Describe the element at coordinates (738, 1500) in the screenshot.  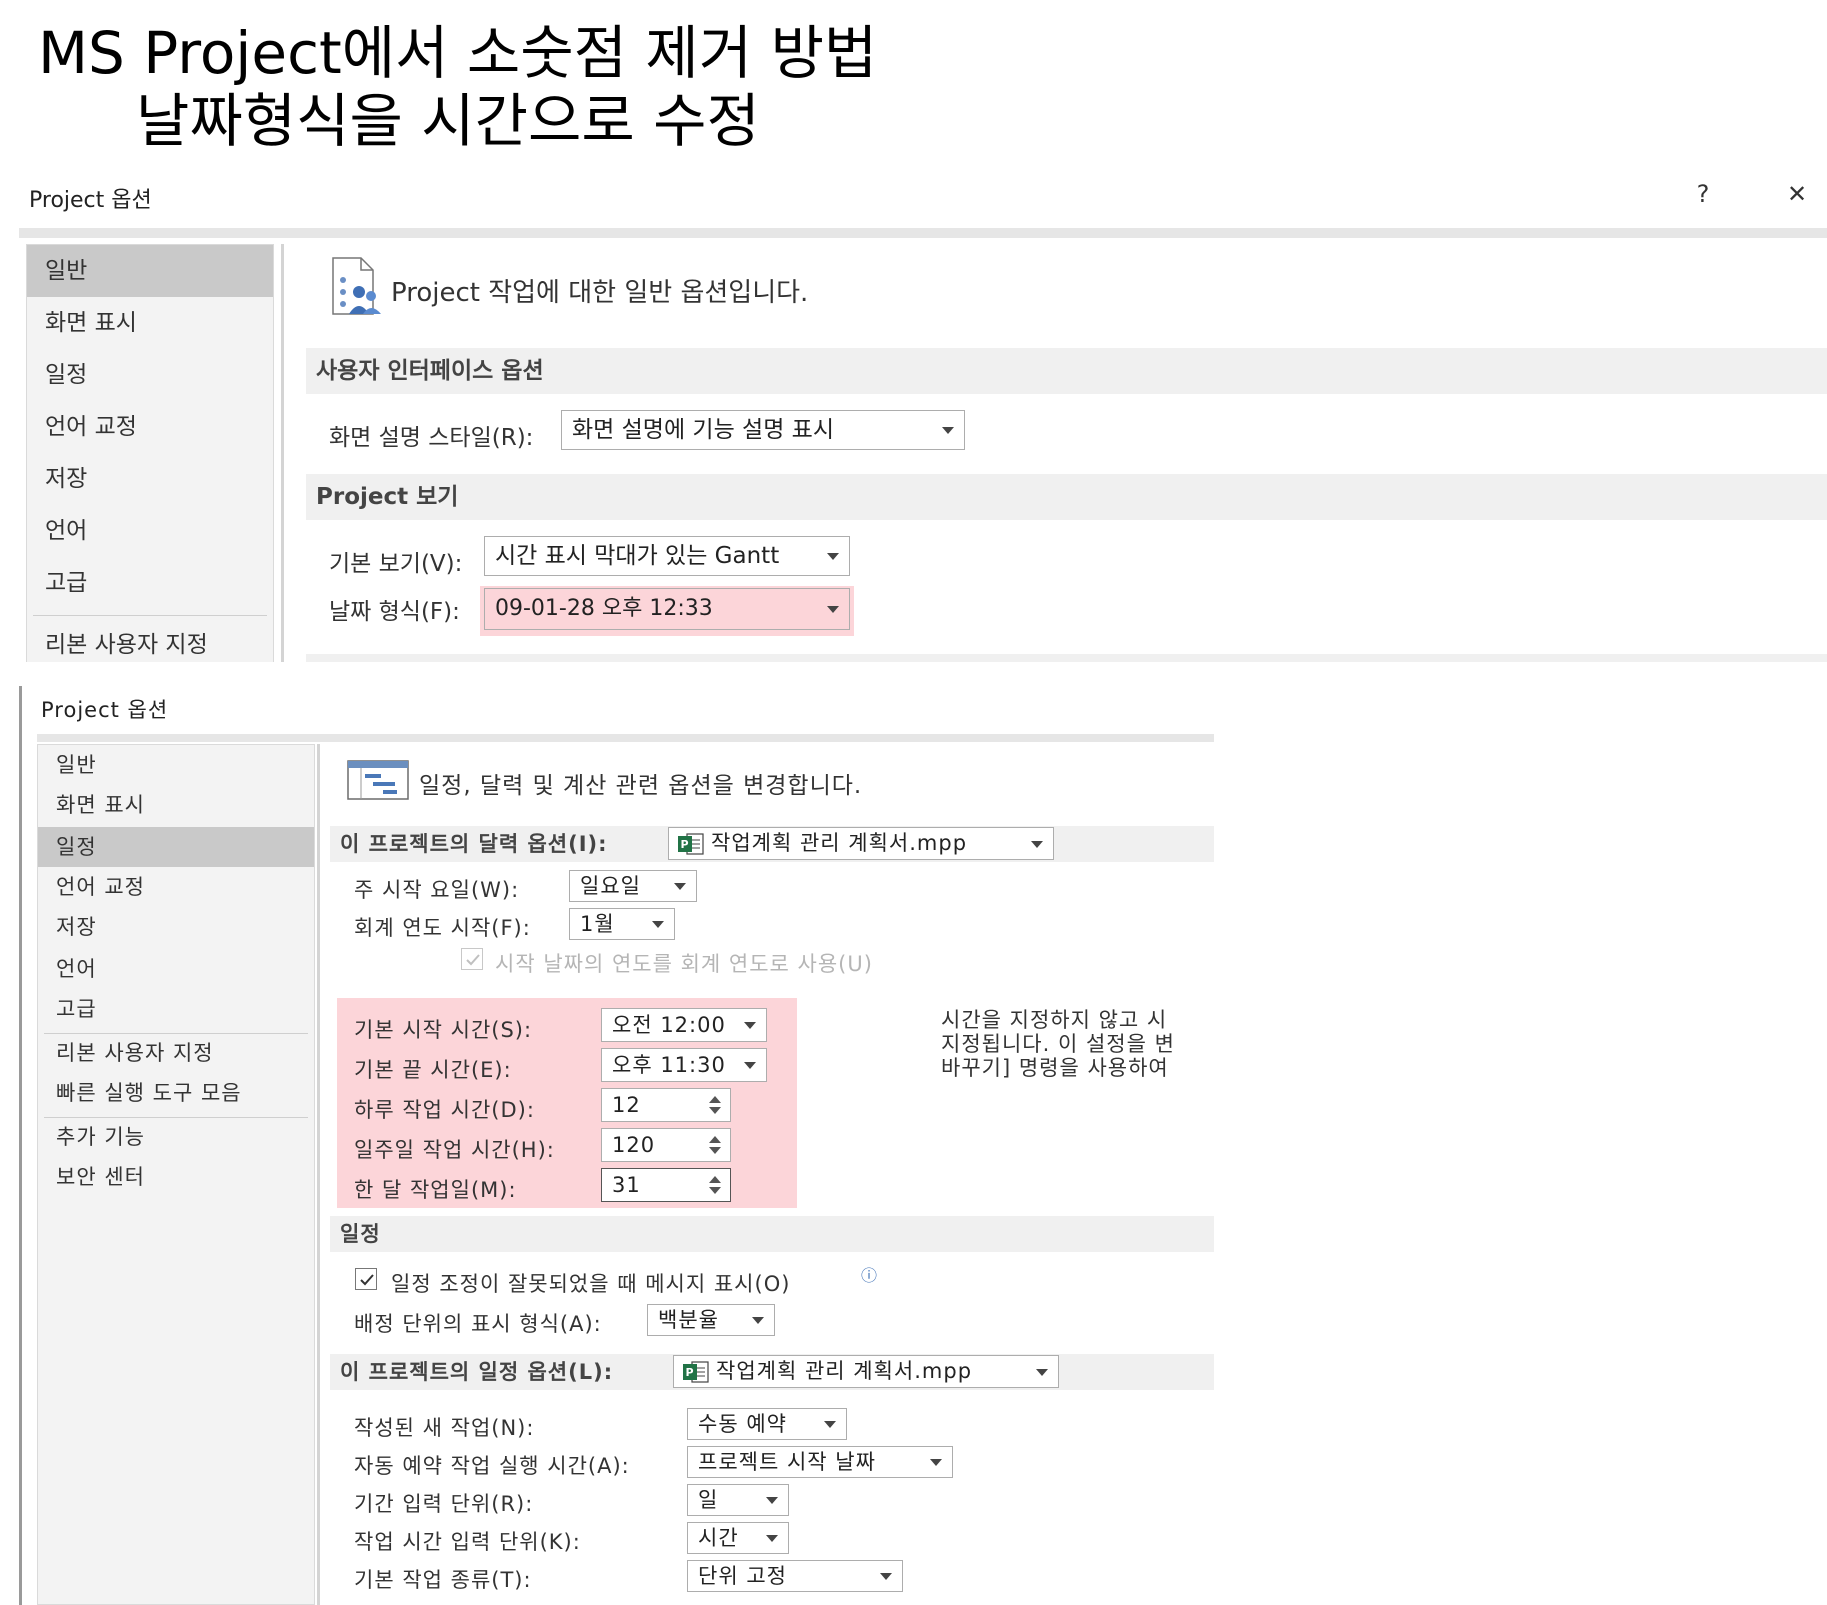
I see `duration-unit-dropdown: 일` at that location.